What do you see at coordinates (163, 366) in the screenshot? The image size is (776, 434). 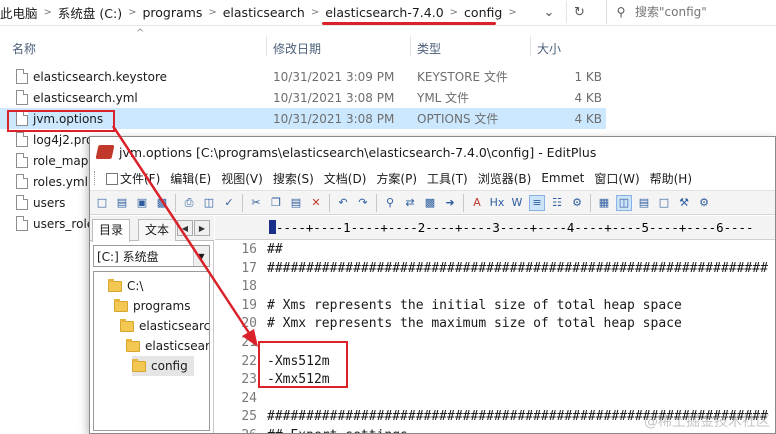 I see `folder-tree-item: config` at bounding box center [163, 366].